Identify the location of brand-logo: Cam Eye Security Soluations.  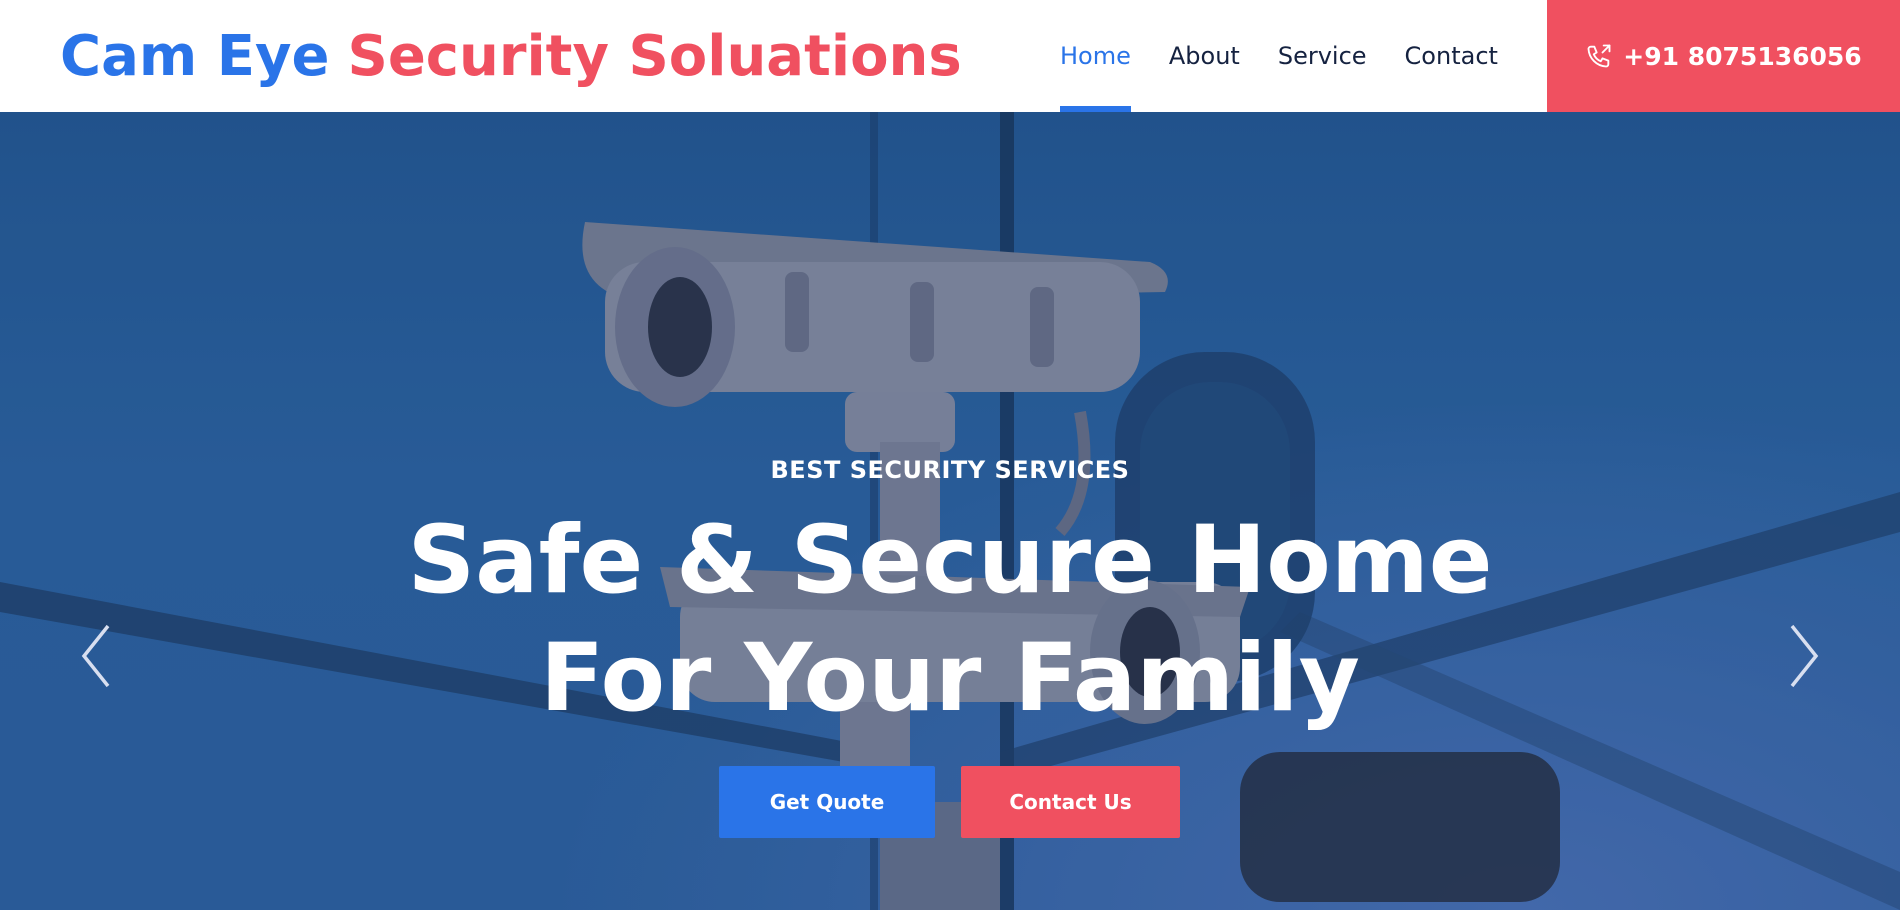
(511, 56).